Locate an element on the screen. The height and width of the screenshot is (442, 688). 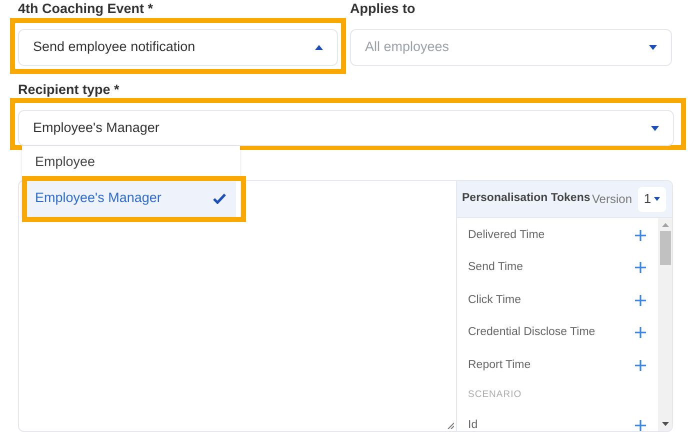
dropdown-option: Employee's Manager is located at coordinates (131, 198).